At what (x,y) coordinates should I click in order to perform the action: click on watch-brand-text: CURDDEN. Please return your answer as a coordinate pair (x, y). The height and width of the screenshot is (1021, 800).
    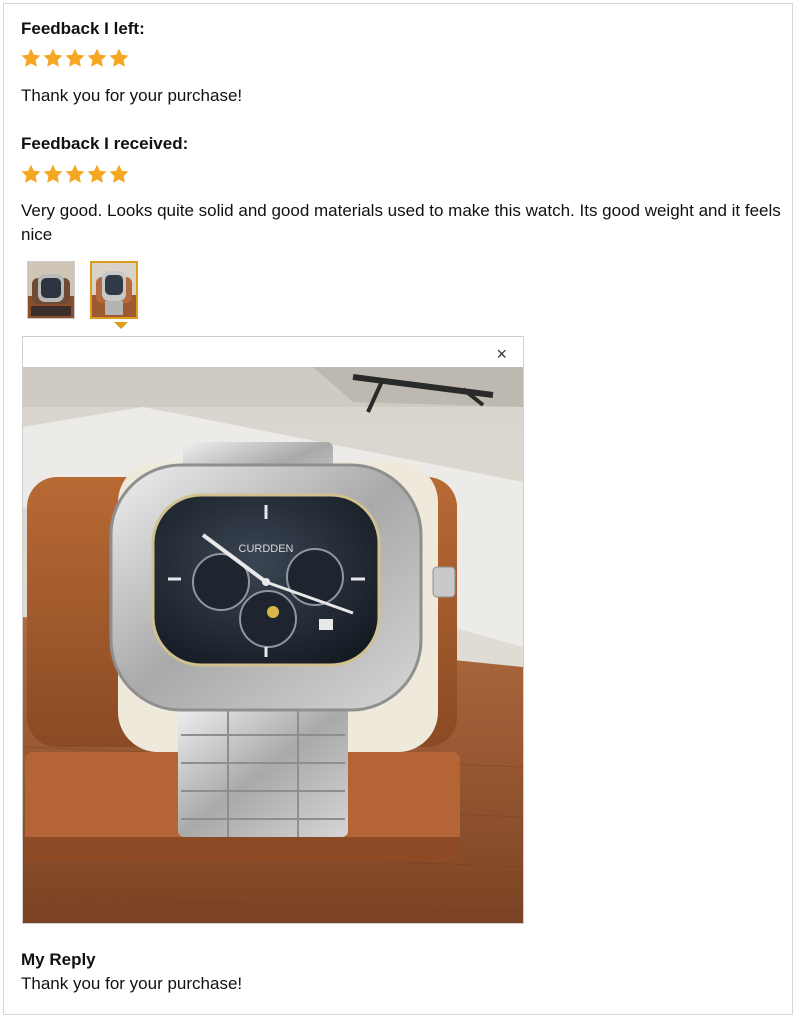
    Looking at the image, I should click on (266, 549).